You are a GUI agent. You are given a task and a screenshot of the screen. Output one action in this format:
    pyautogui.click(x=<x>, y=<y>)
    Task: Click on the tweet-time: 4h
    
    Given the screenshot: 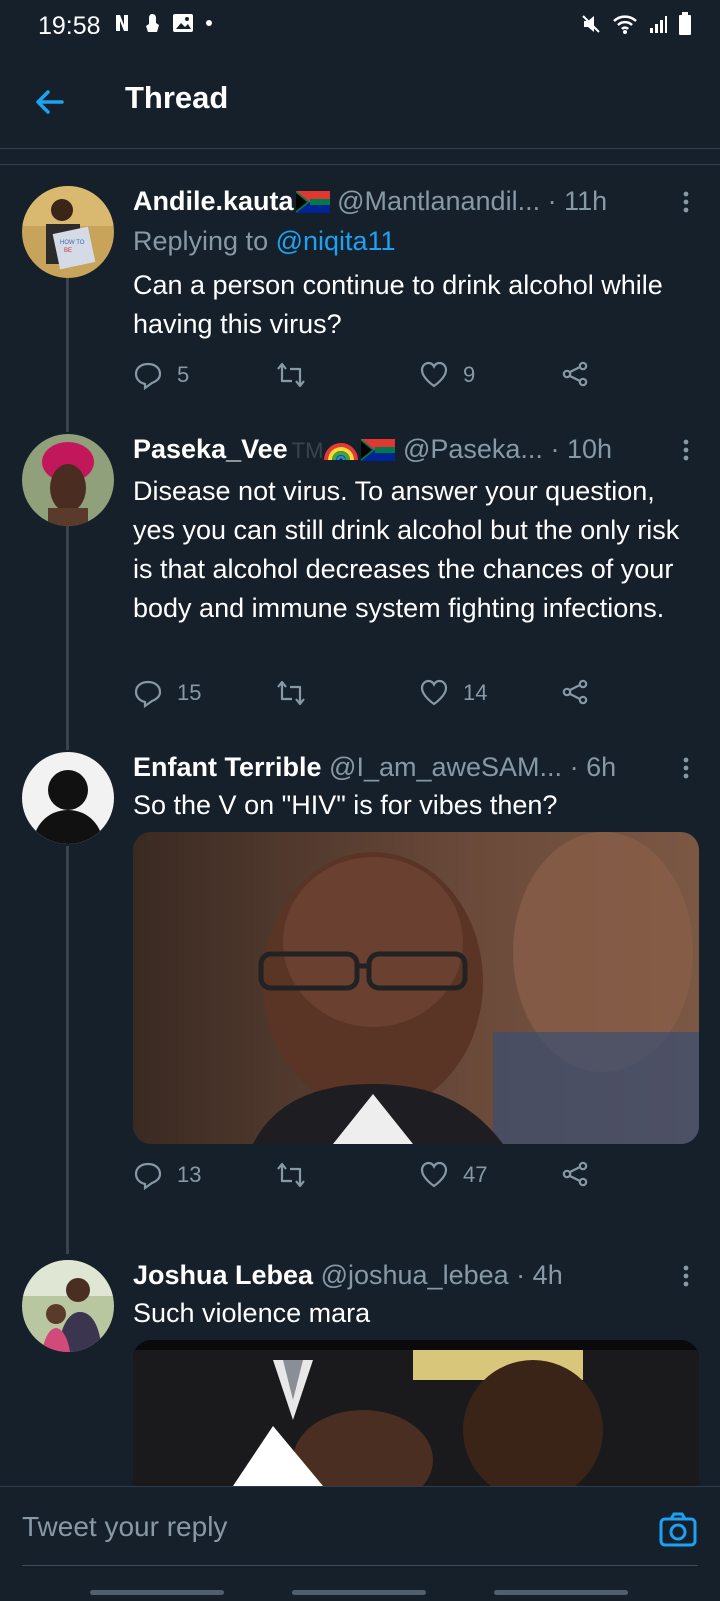 What is the action you would take?
    pyautogui.click(x=547, y=1275)
    